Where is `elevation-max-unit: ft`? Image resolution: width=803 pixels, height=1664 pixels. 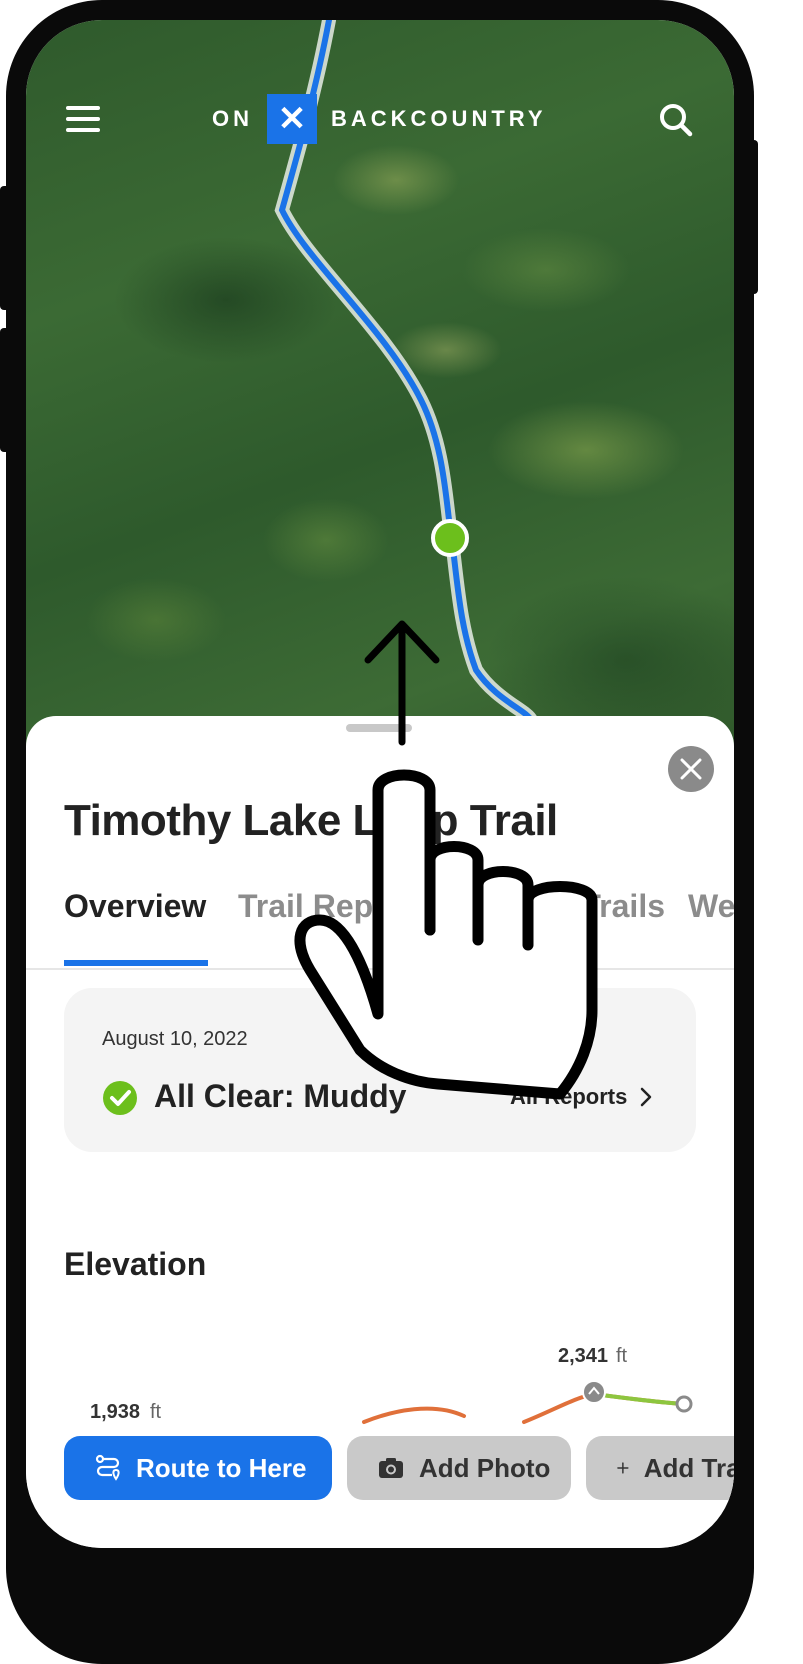
elevation-max-unit: ft is located at coordinates (622, 1356).